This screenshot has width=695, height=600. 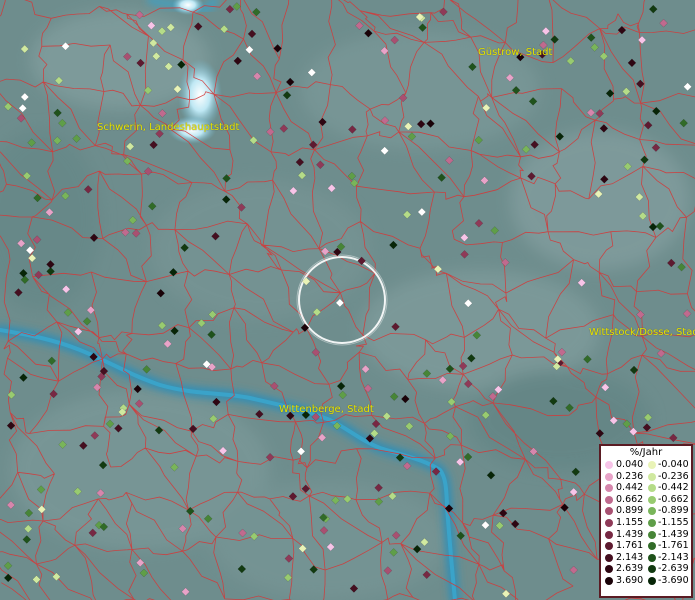 What do you see at coordinates (630, 476) in the screenshot?
I see `legend-value: 0.236` at bounding box center [630, 476].